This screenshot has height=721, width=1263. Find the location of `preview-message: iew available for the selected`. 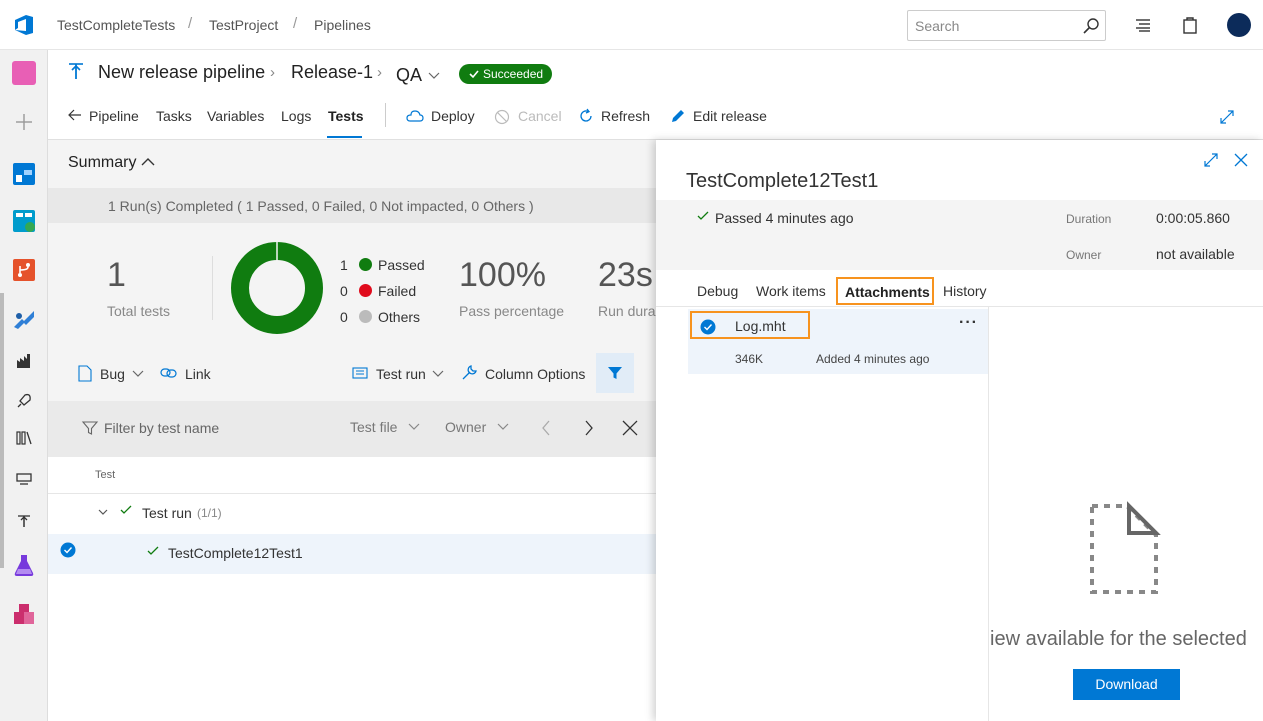

preview-message: iew available for the selected is located at coordinates (1118, 639).